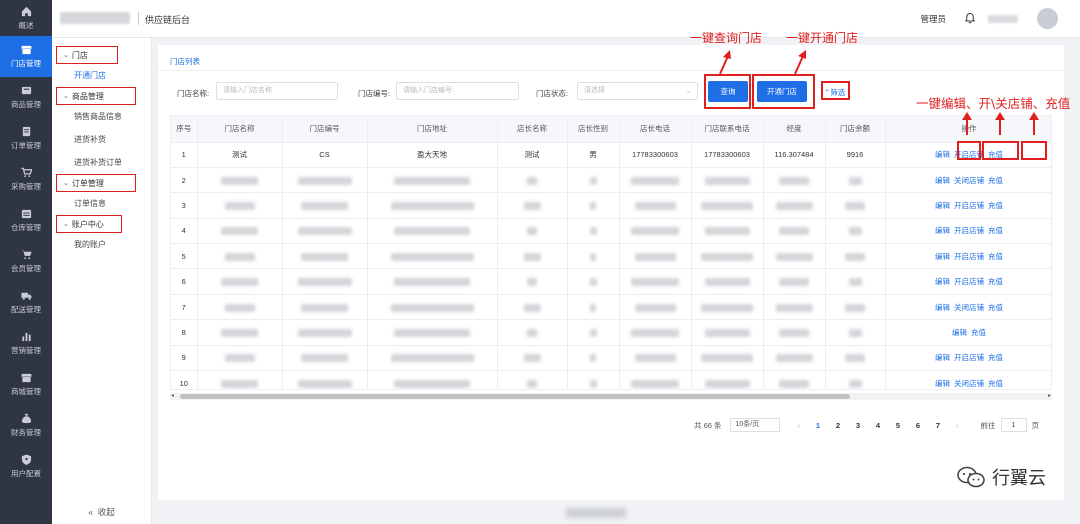  Describe the element at coordinates (101, 116) in the screenshot. I see `submenu-item-sales-goods: 销售商品信息` at that location.